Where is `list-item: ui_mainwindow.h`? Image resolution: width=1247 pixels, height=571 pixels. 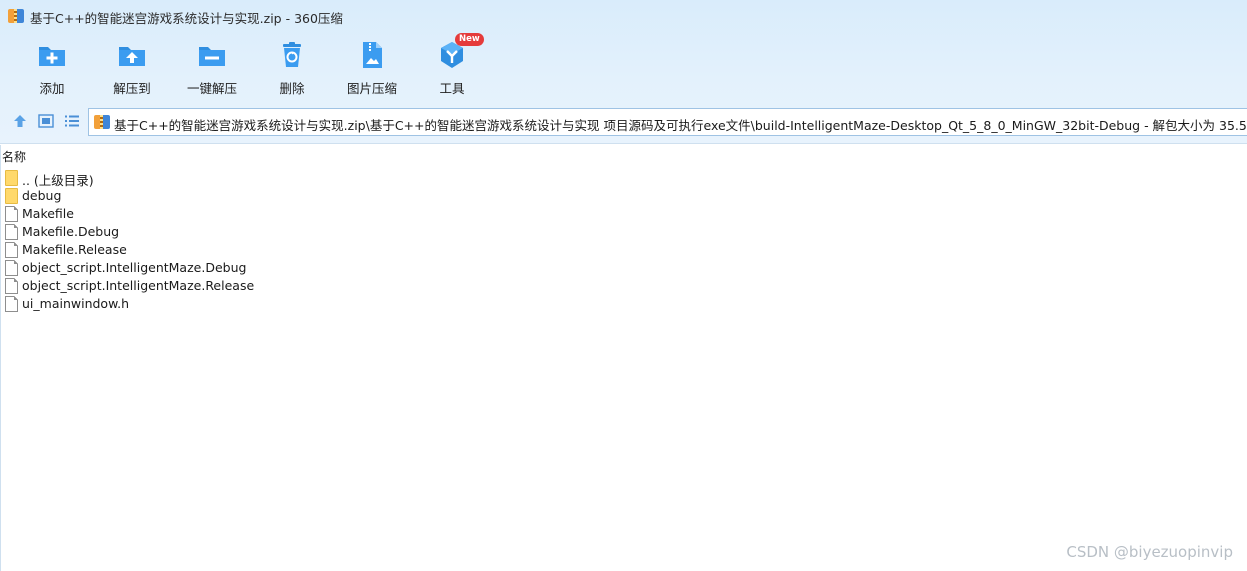 list-item: ui_mainwindow.h is located at coordinates (205, 304).